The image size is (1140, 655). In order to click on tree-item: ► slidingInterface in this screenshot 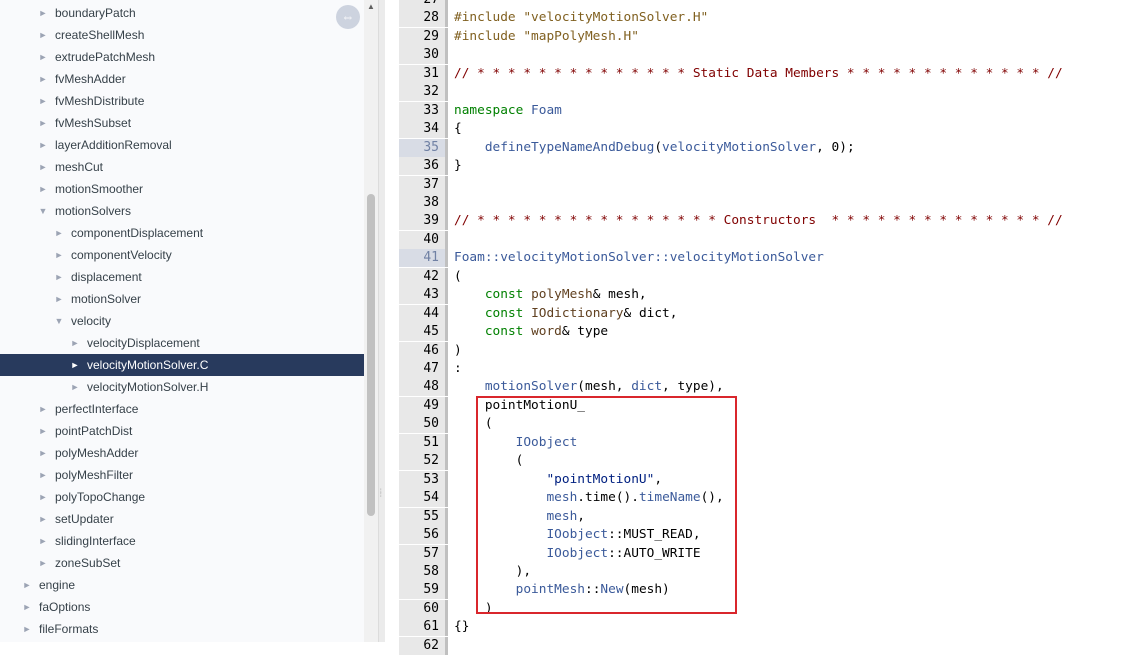, I will do `click(182, 541)`.